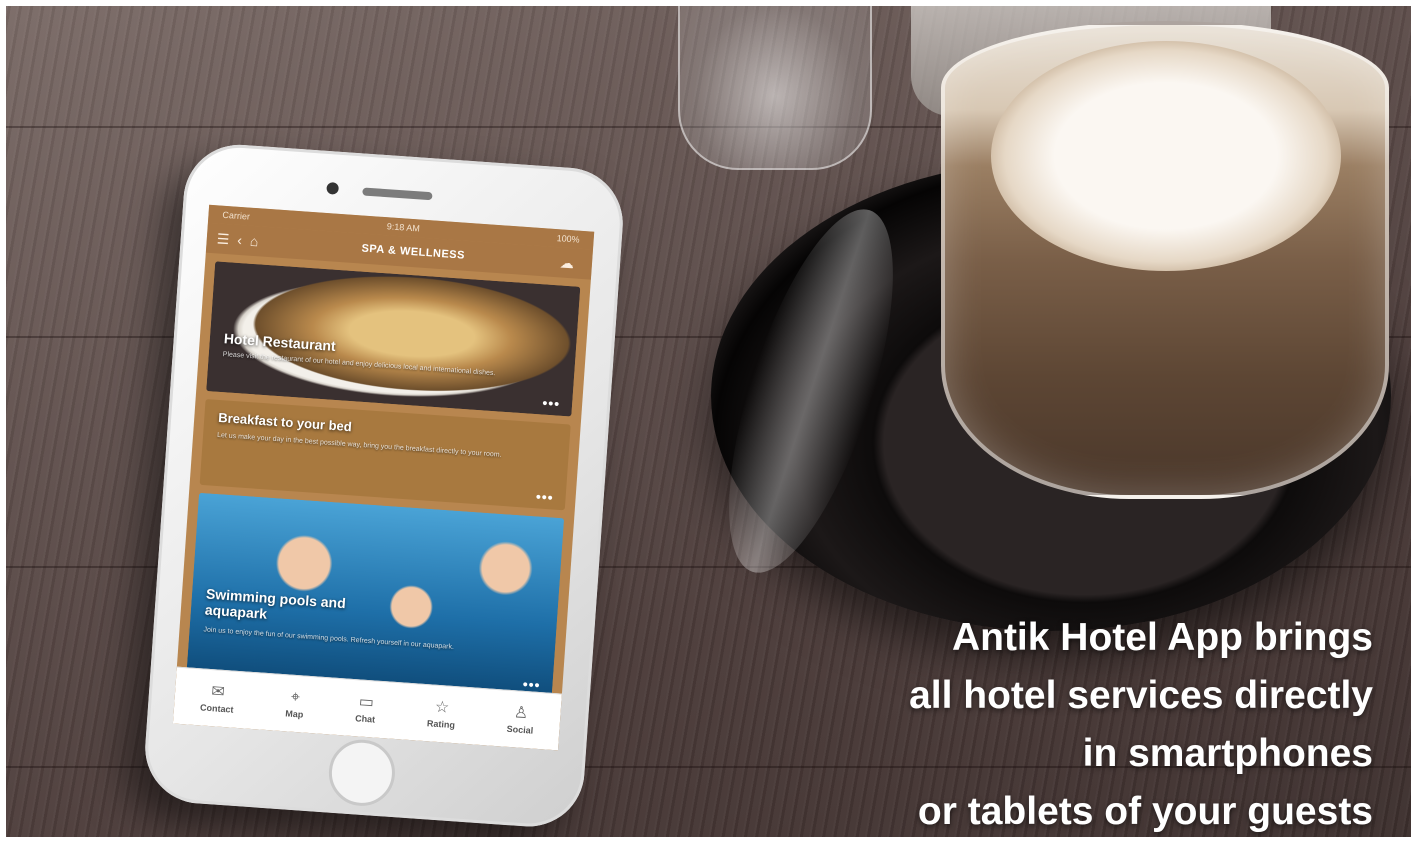  I want to click on cloud-icon: ☁, so click(567, 262).